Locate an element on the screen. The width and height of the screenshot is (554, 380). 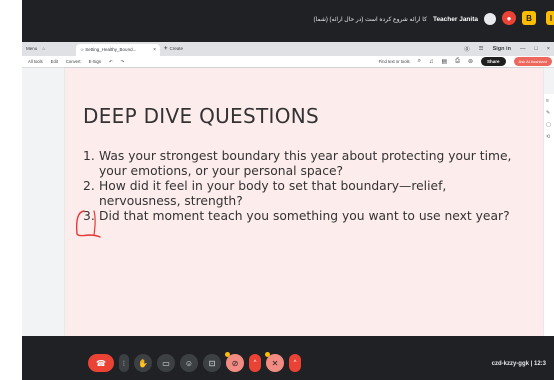
present-button: ⊡ is located at coordinates (212, 363).